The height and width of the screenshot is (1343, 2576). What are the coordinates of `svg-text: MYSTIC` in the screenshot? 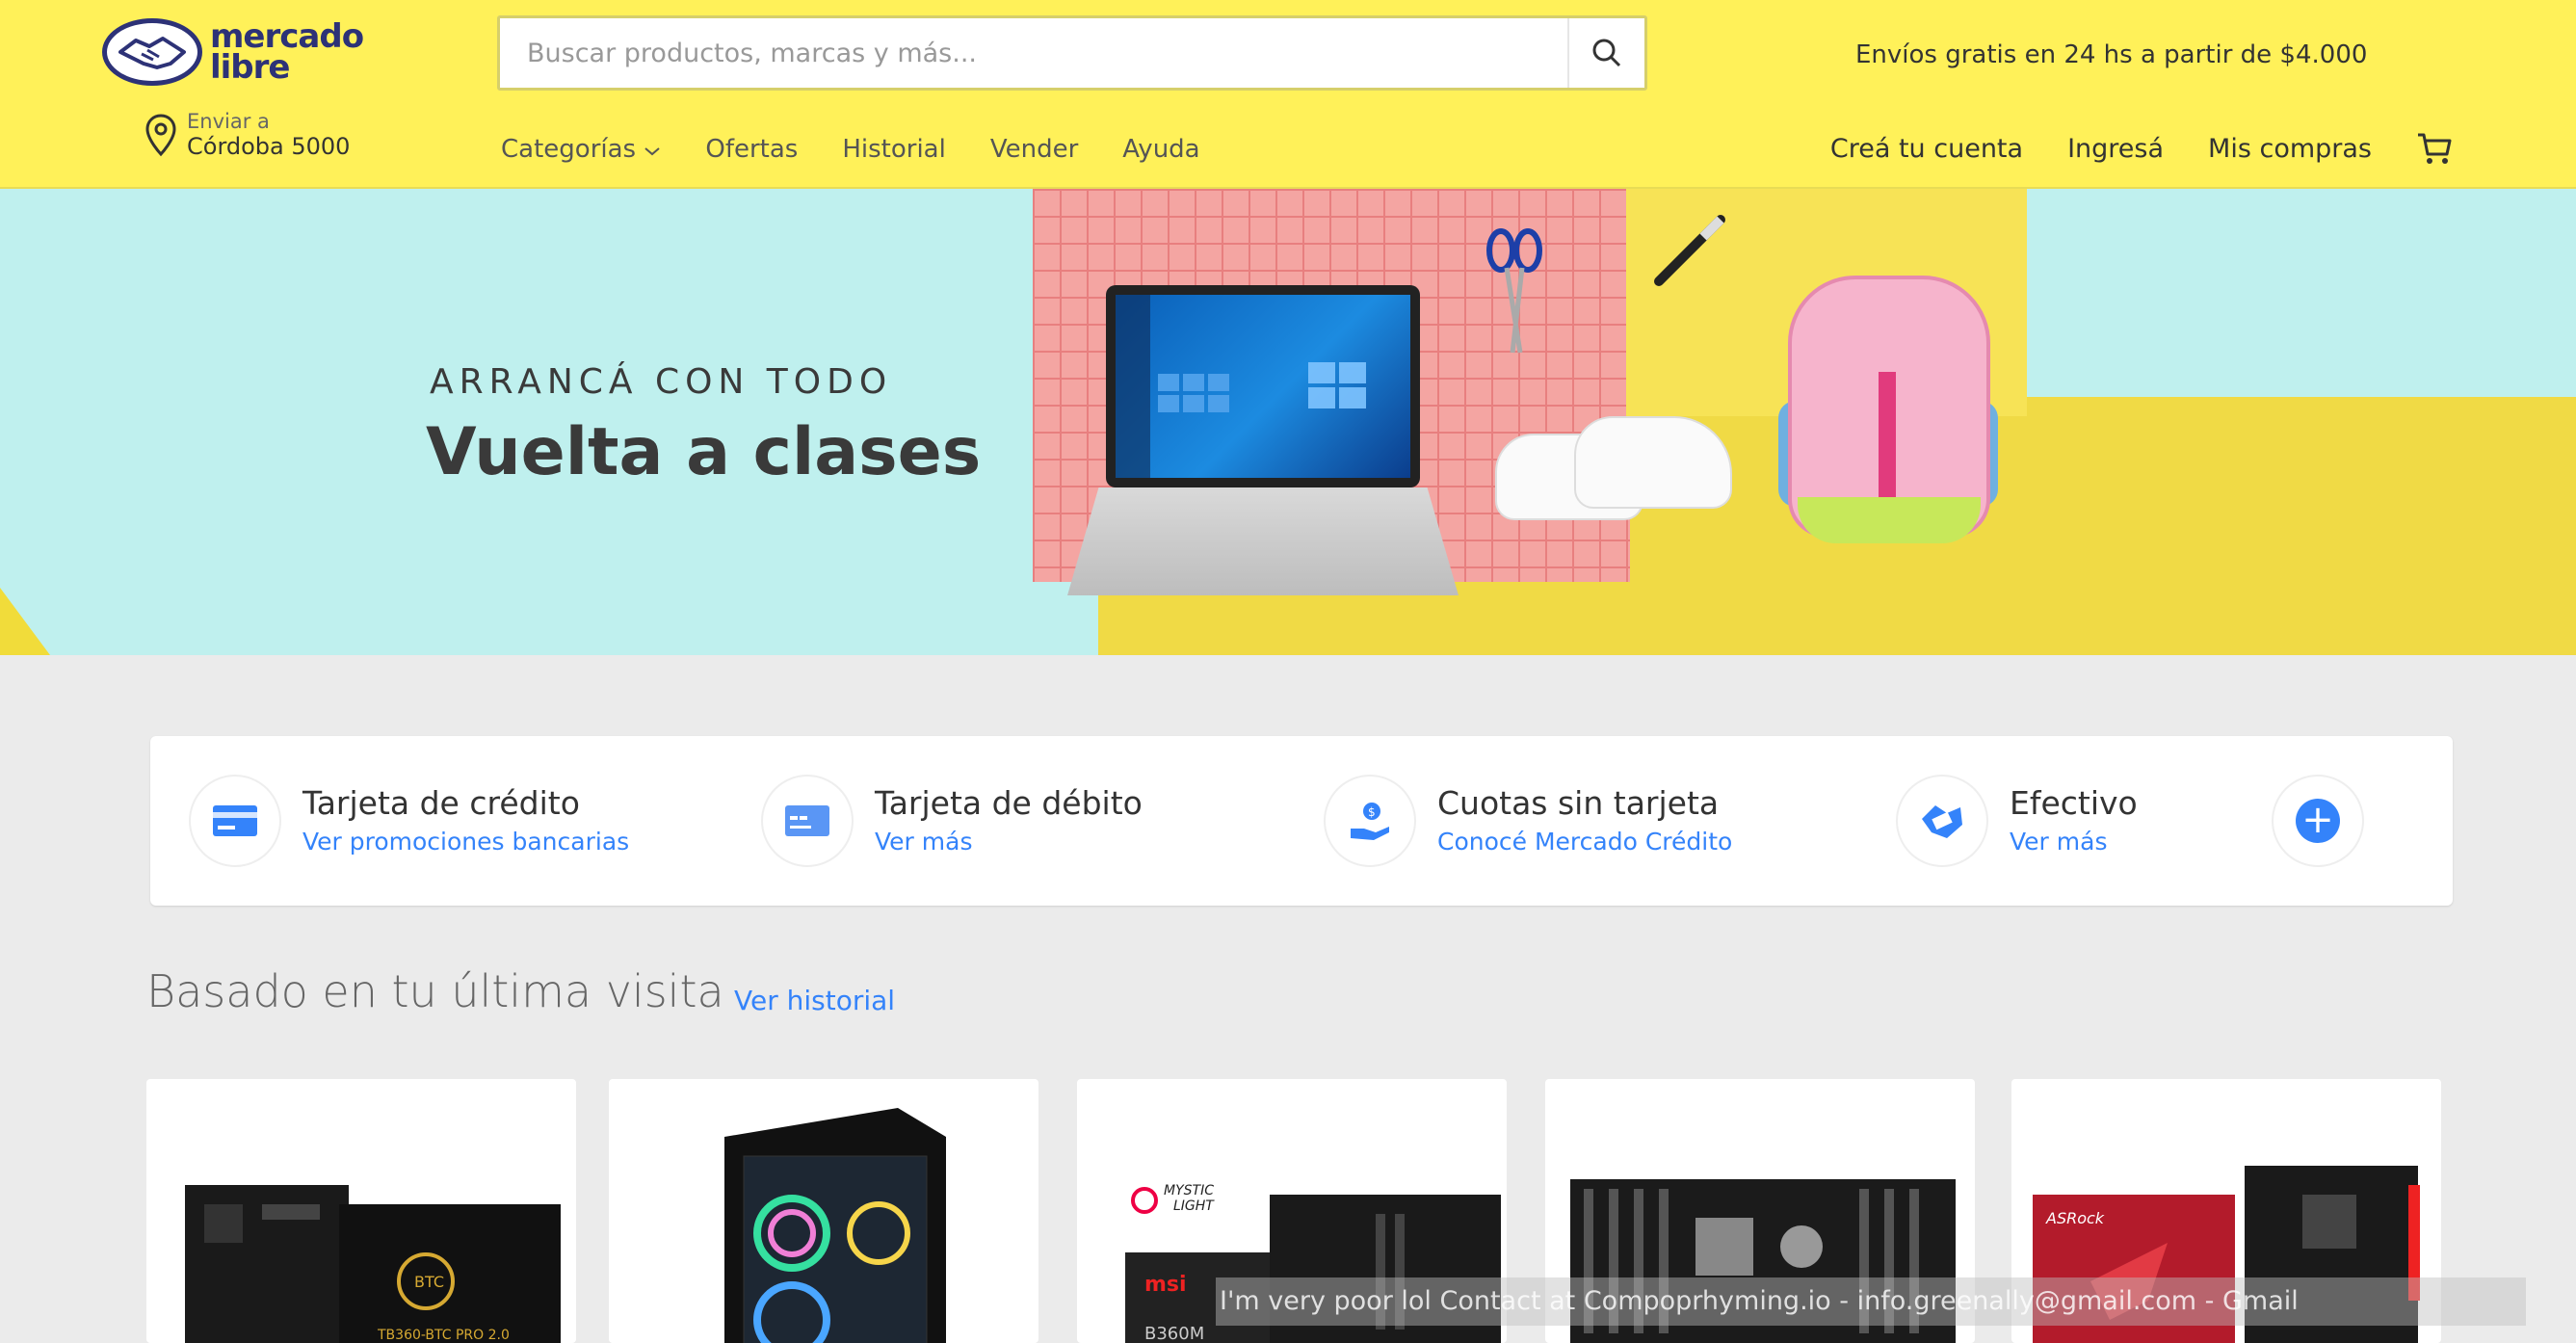 It's located at (1189, 1190).